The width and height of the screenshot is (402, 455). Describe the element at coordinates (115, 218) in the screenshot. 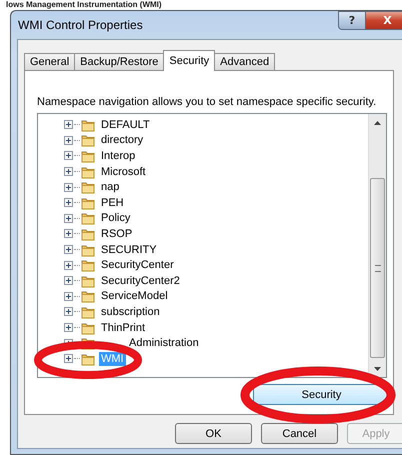

I see `tree-item: Policy` at that location.